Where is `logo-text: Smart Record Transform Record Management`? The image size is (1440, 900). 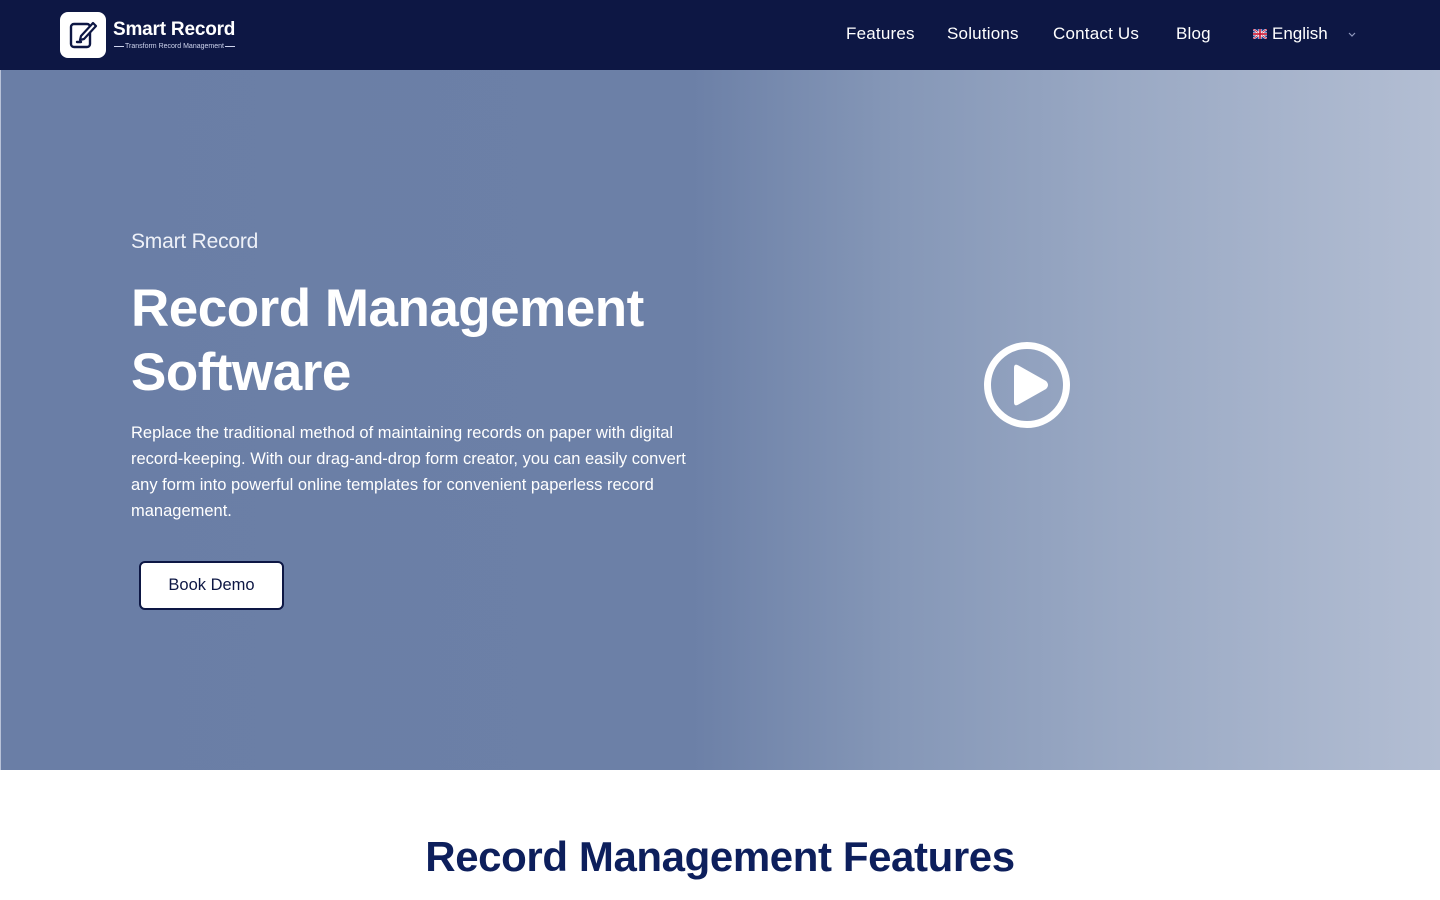 logo-text: Smart Record Transform Record Management is located at coordinates (174, 34).